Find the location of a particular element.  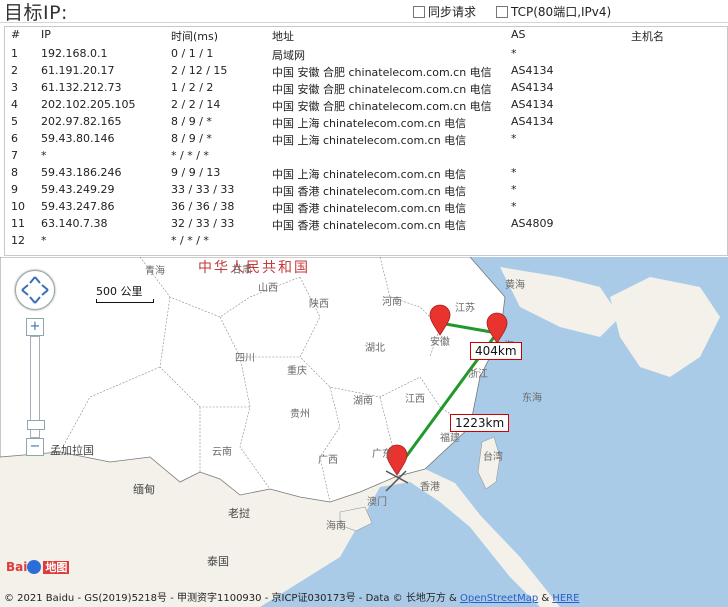

hop-number: 9 is located at coordinates (14, 189).